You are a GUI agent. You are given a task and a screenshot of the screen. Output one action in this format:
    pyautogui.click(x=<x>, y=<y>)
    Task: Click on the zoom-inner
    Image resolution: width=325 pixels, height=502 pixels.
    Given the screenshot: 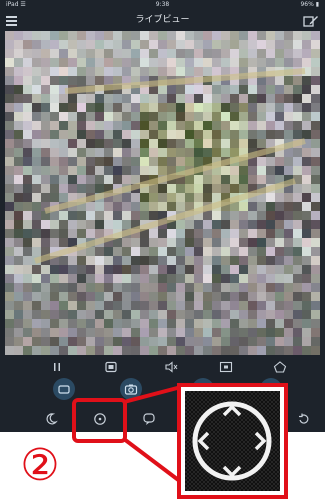 What is the action you would take?
    pyautogui.click(x=232, y=441)
    